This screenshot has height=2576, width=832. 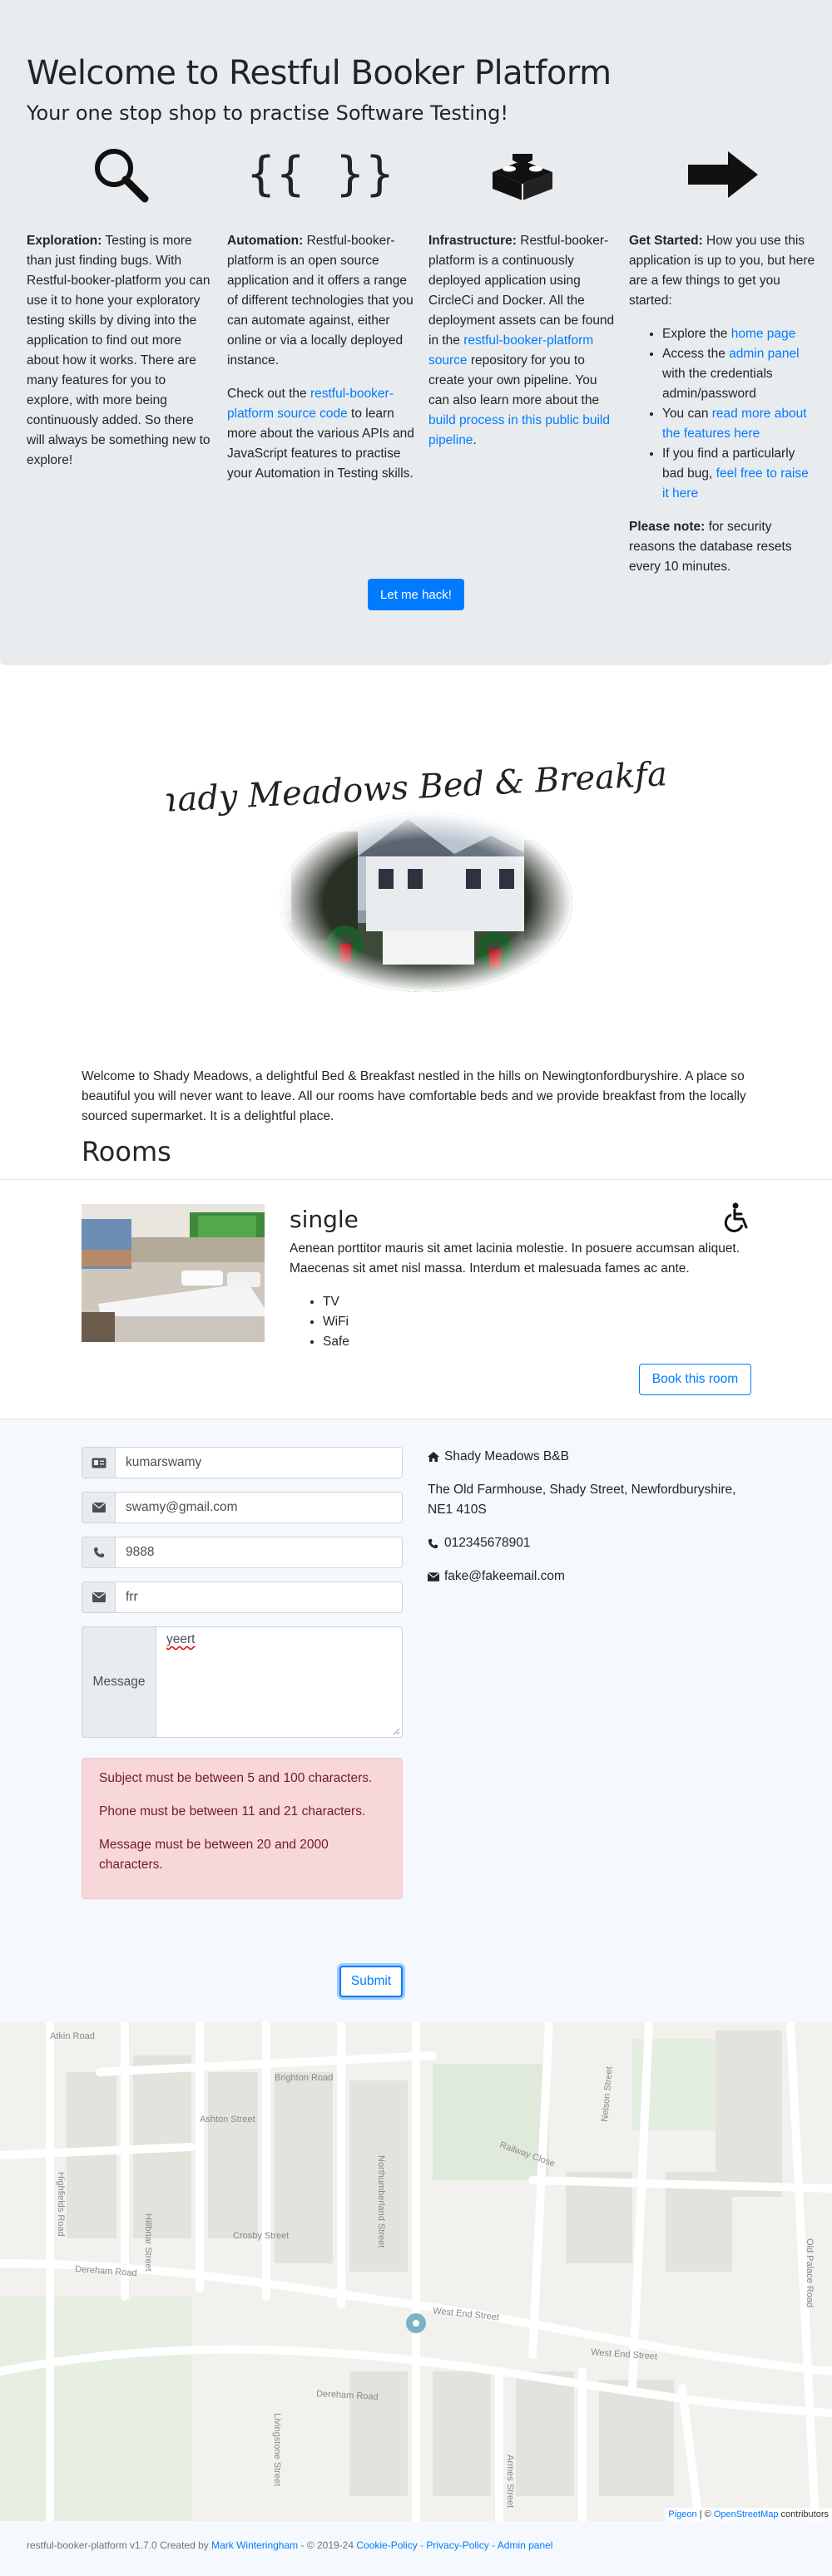 I want to click on get-started-heading: Get Started:, so click(x=666, y=241).